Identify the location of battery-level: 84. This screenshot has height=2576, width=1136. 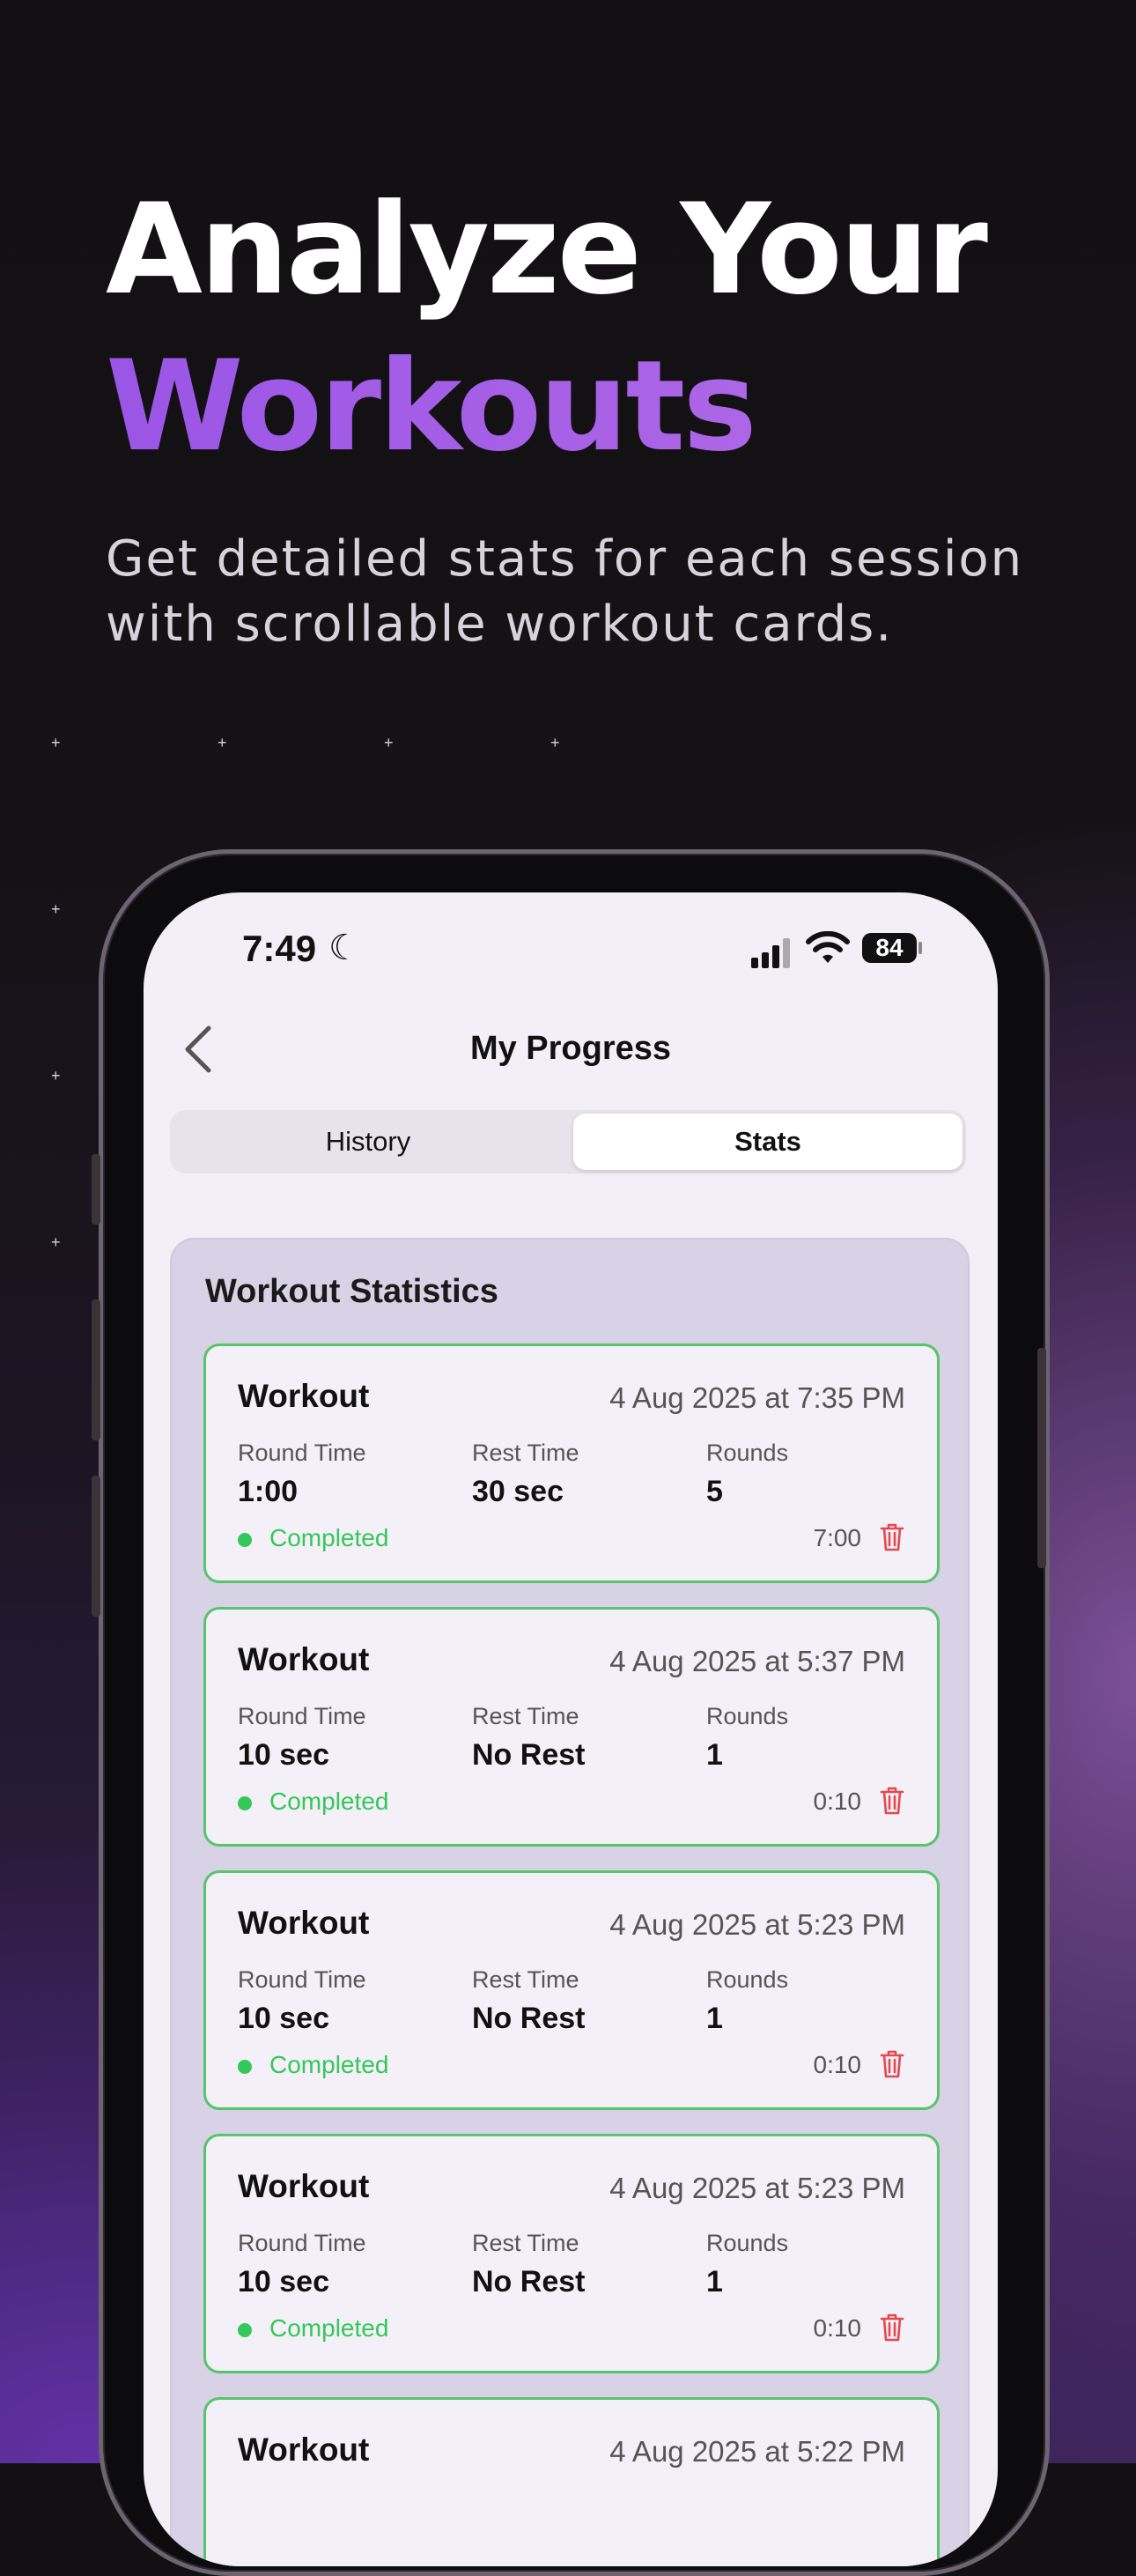
(889, 948).